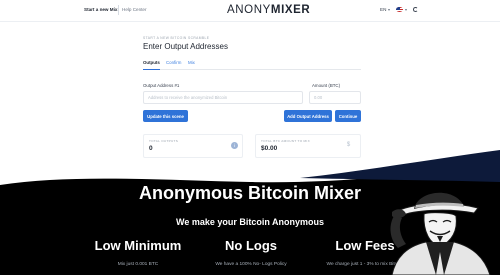 The image size is (500, 275). What do you see at coordinates (134, 9) in the screenshot?
I see `nav-help-center: Help Center` at bounding box center [134, 9].